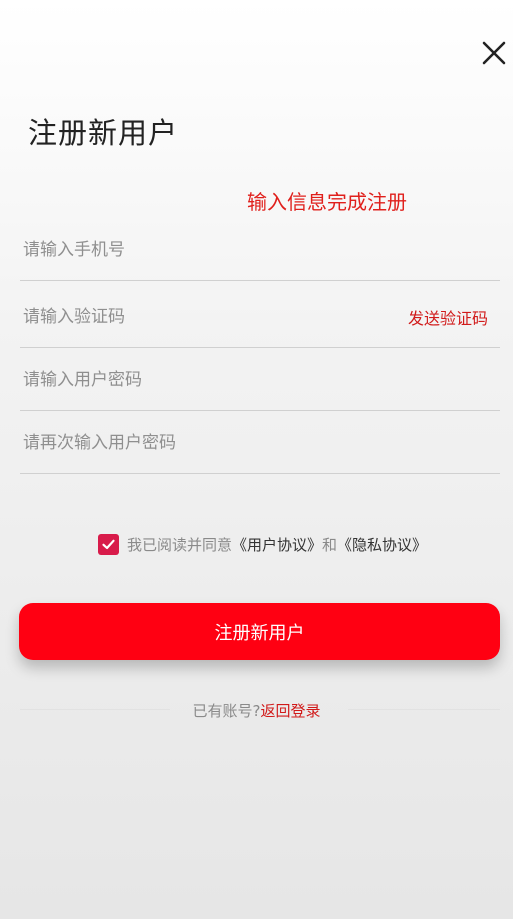 Image resolution: width=513 pixels, height=919 pixels. Describe the element at coordinates (95, 709) in the screenshot. I see `divider-left` at that location.